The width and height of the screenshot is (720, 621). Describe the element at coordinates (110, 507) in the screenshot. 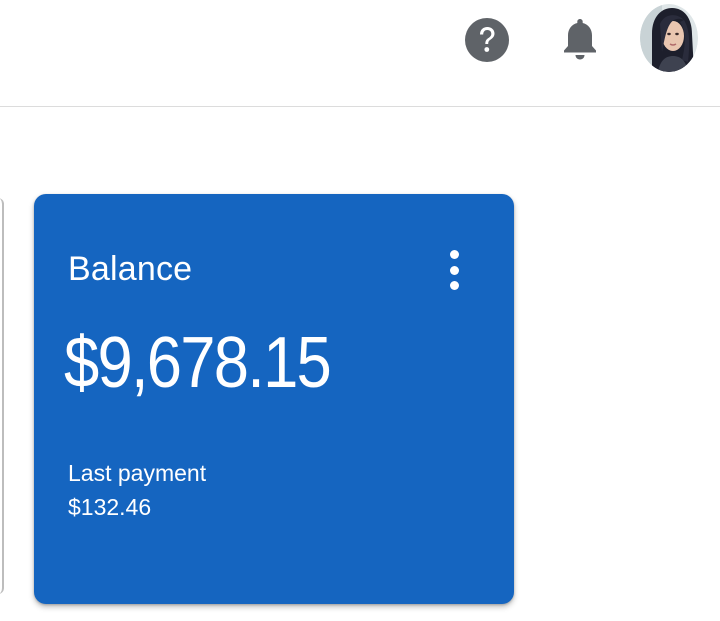

I see `last-payment-value: $132.46` at that location.